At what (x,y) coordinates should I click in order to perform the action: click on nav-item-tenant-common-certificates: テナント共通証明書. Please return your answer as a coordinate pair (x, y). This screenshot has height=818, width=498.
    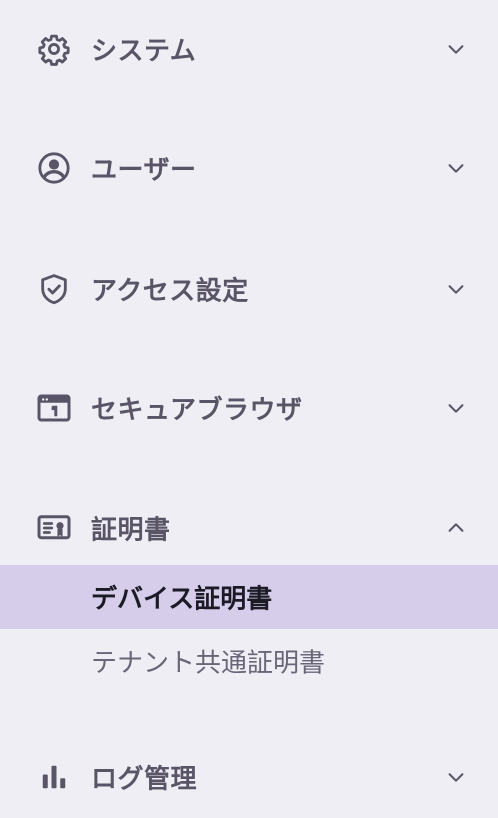
    Looking at the image, I should click on (249, 661).